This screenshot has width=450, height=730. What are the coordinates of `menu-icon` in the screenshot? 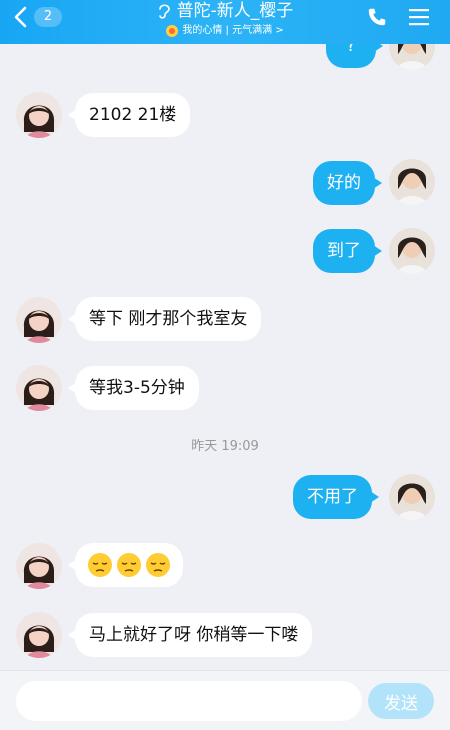 It's located at (419, 17).